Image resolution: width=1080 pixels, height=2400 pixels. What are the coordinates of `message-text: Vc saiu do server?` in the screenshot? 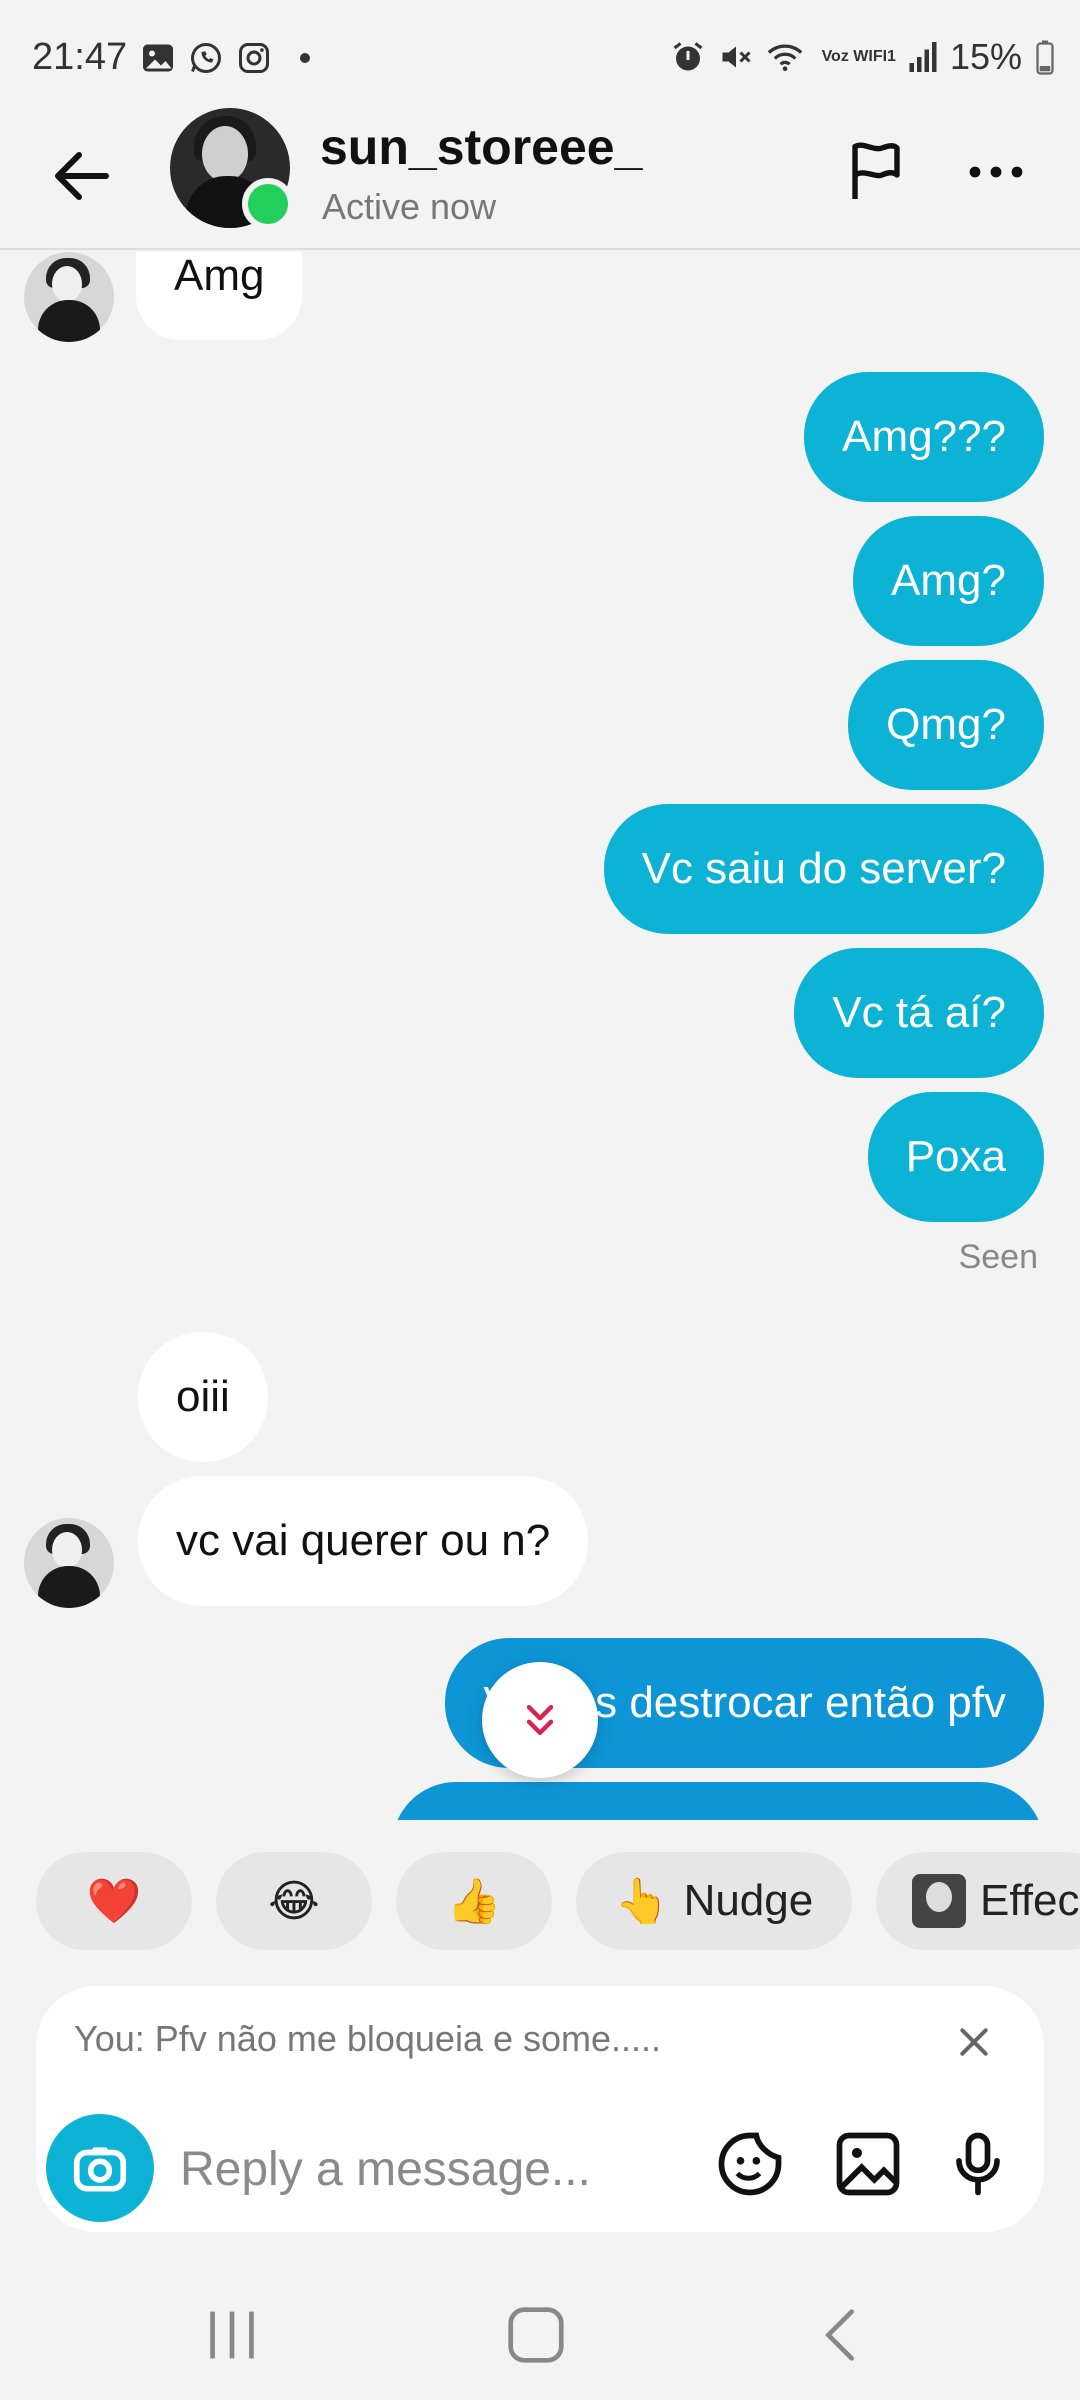 It's located at (823, 868).